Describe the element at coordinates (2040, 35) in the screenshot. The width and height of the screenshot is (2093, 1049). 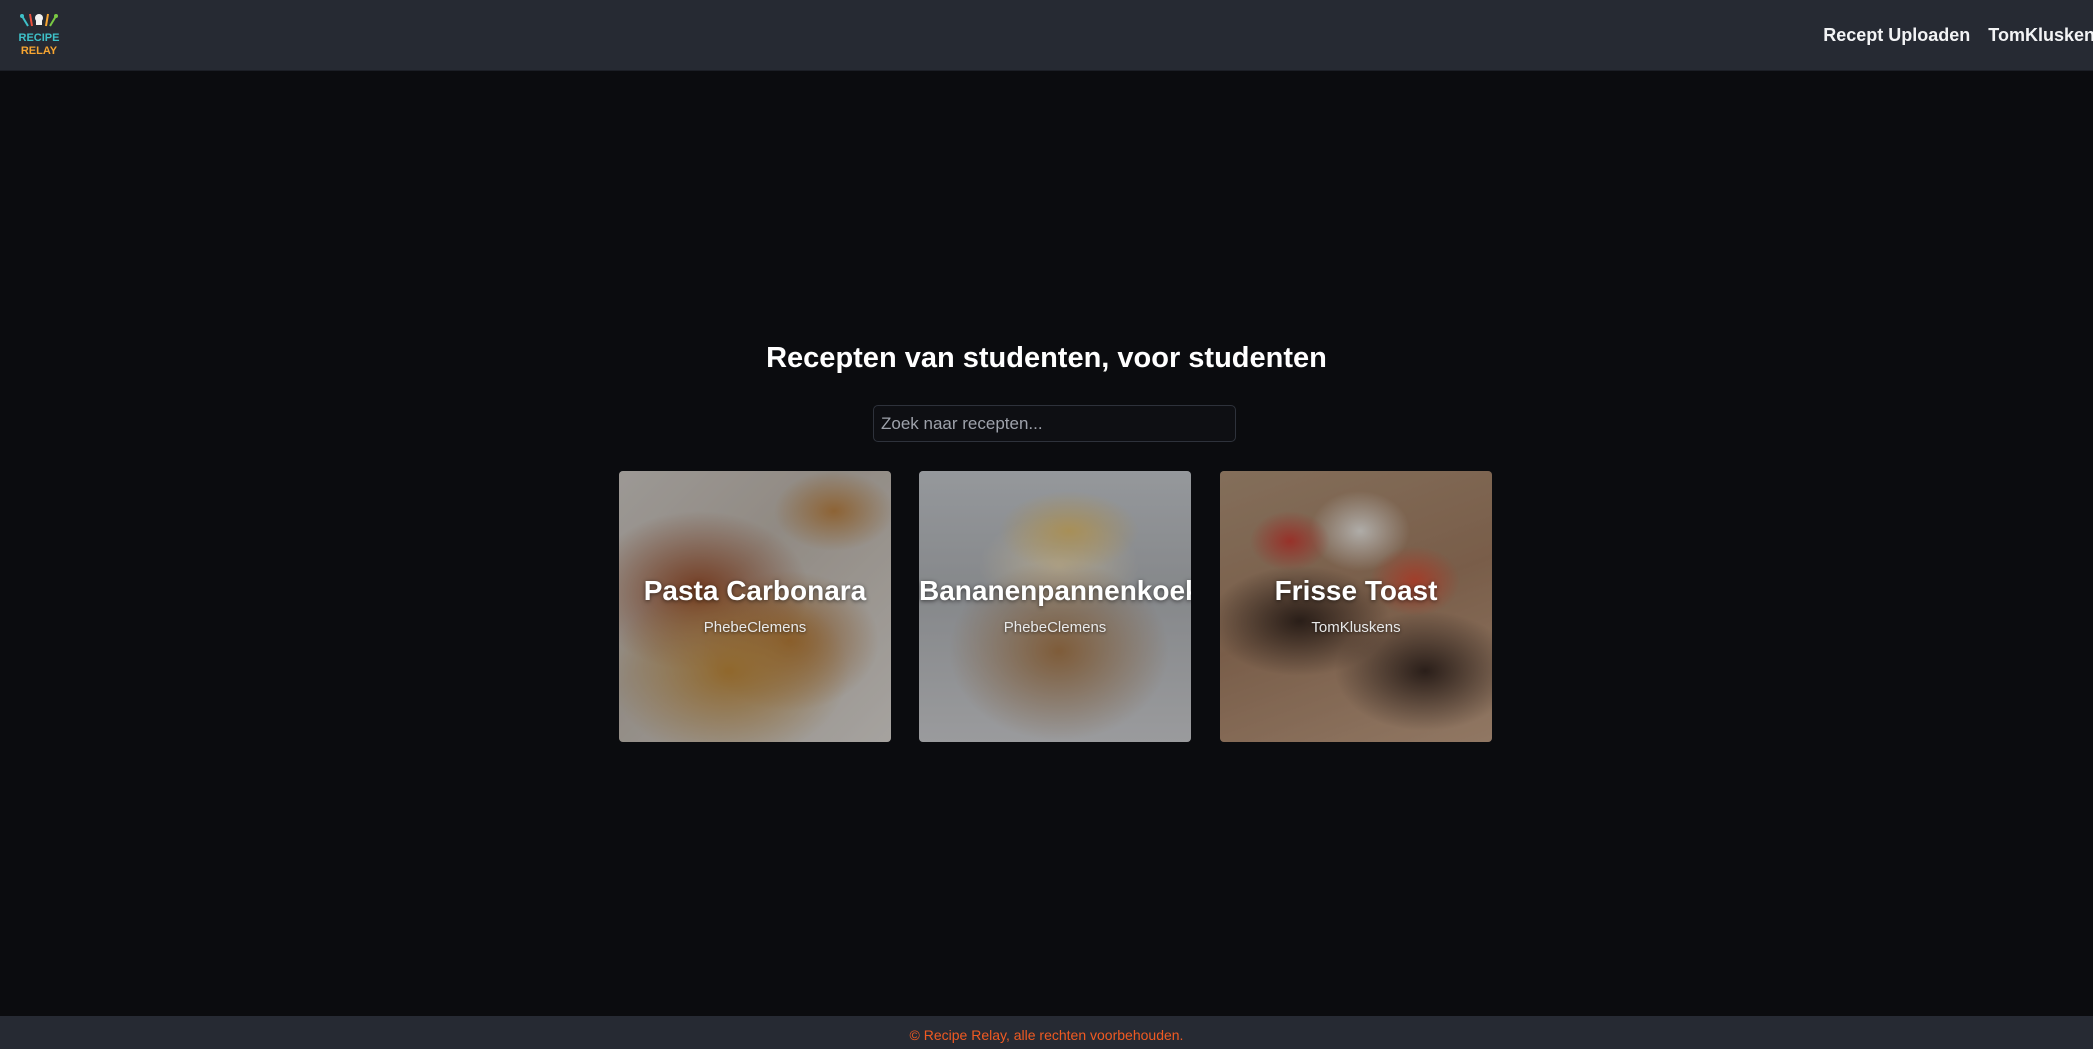
I see `user-profile-link: TomKluskens` at that location.